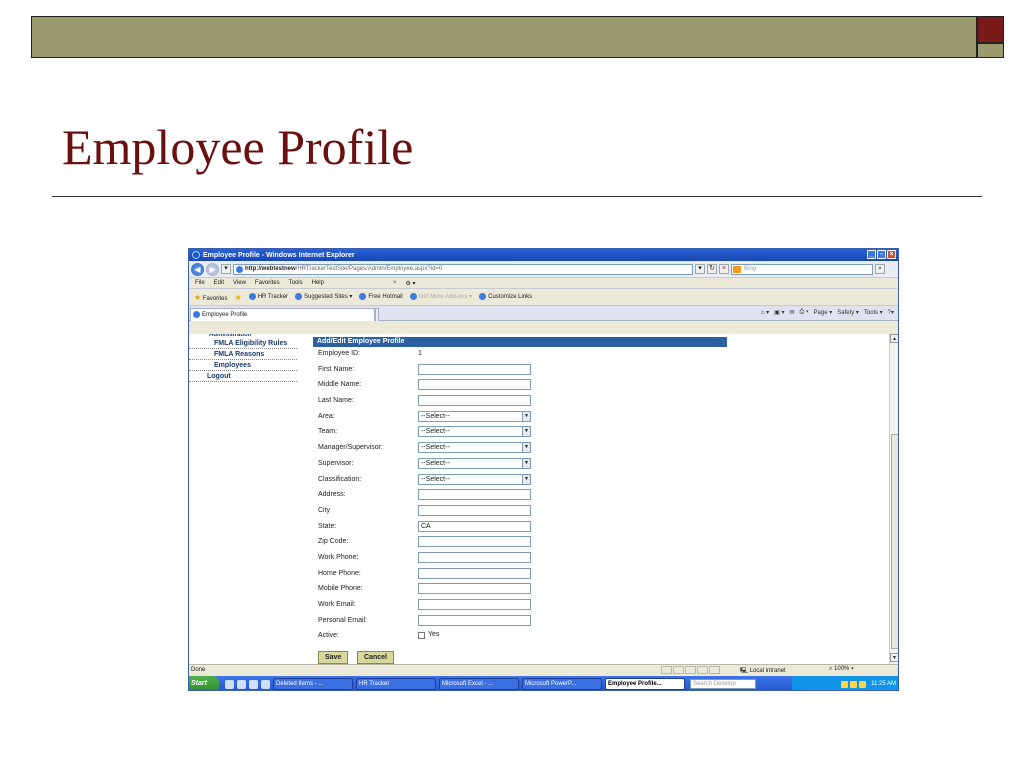 Image resolution: width=1024 pixels, height=768 pixels. Describe the element at coordinates (894, 541) in the screenshot. I see `scroll-thumb` at that location.